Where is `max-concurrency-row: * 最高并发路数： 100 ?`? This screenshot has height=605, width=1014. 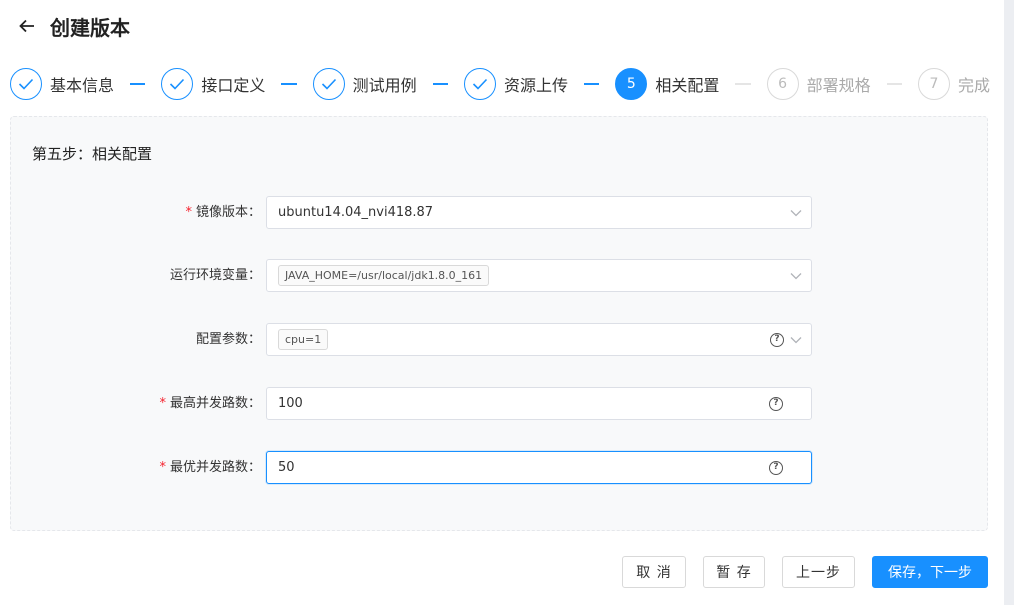 max-concurrency-row: * 最高并发路数： 100 ? is located at coordinates (500, 403).